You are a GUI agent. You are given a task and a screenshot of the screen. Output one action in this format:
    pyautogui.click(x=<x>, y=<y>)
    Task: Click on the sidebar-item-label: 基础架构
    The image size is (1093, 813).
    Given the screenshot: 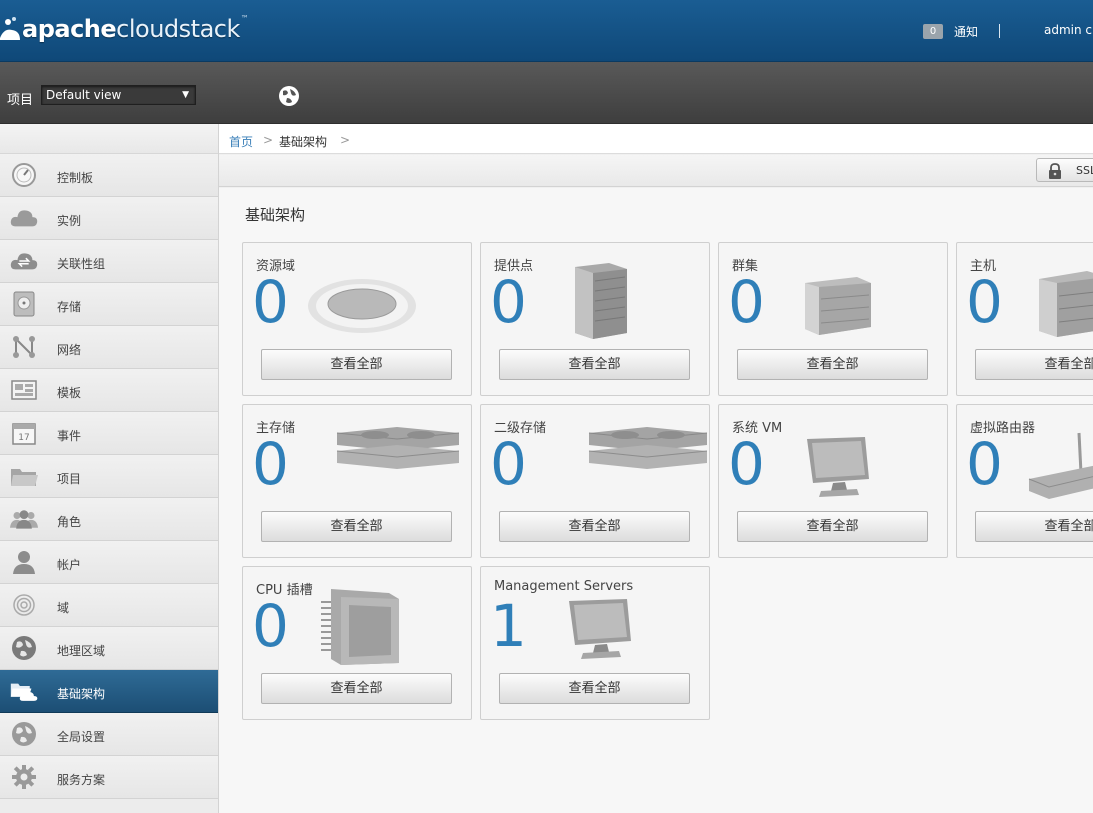 What is the action you would take?
    pyautogui.click(x=81, y=694)
    